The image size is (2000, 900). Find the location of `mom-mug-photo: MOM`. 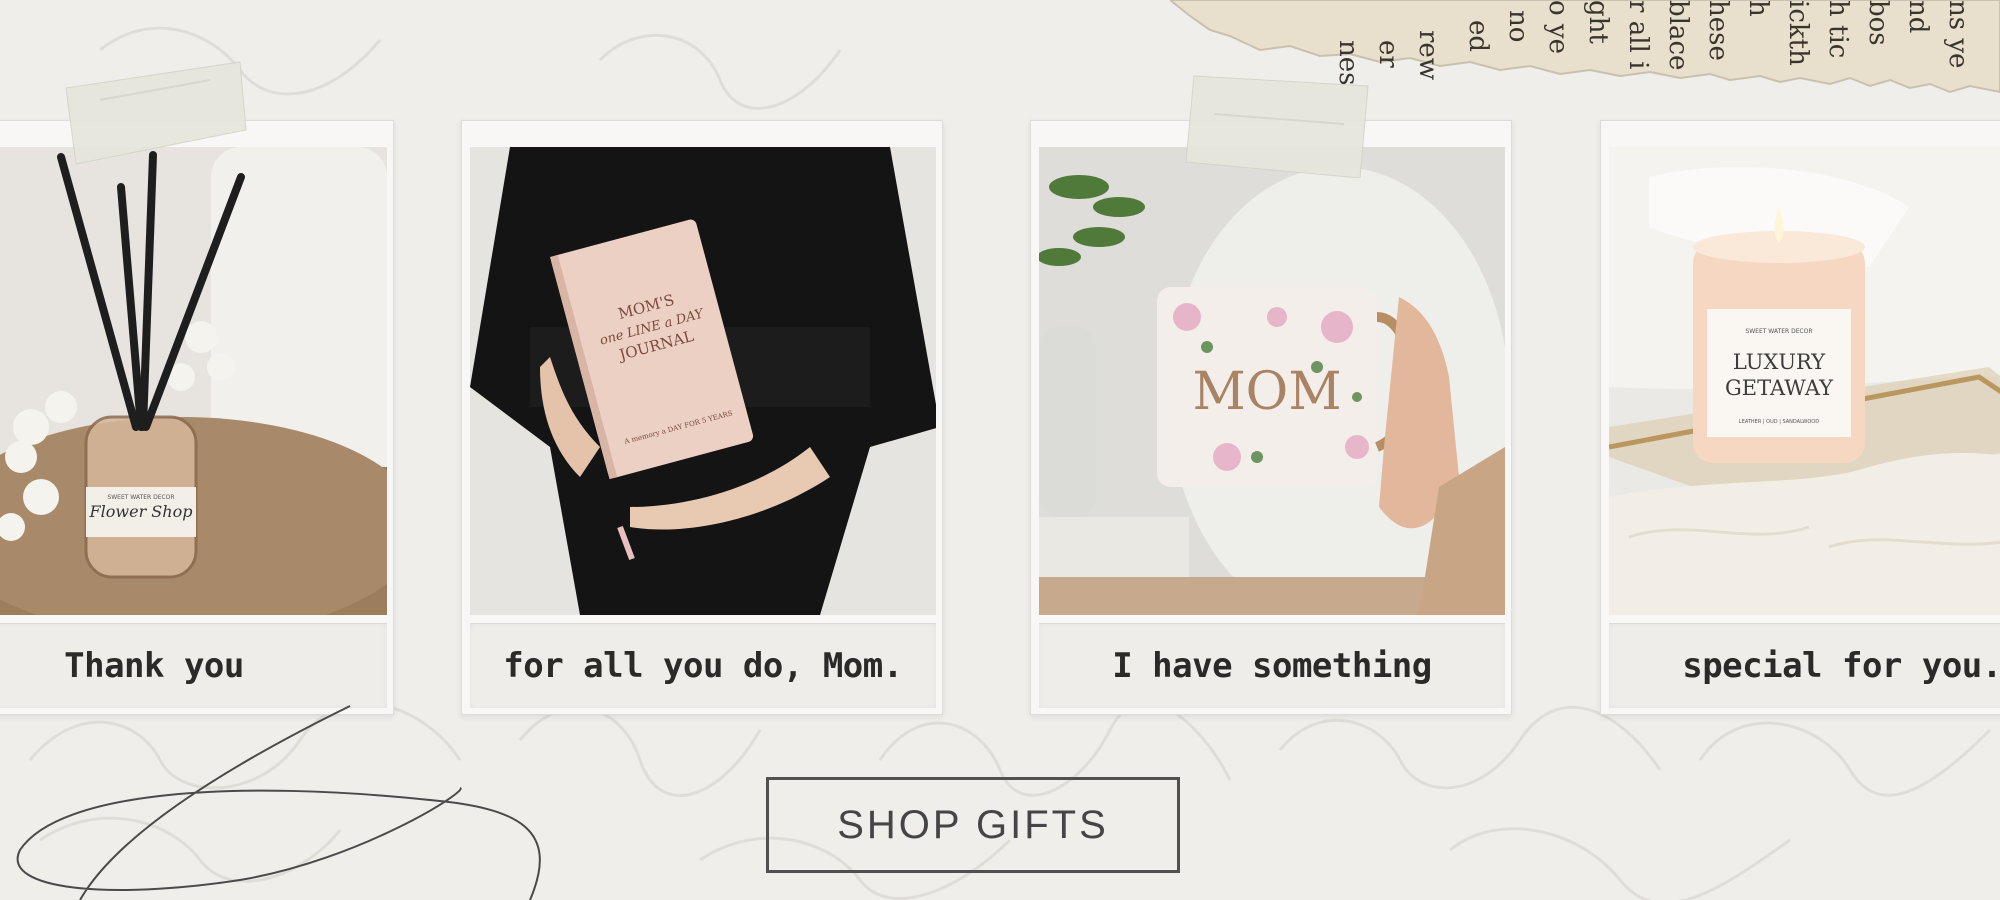

mom-mug-photo: MOM is located at coordinates (1272, 381).